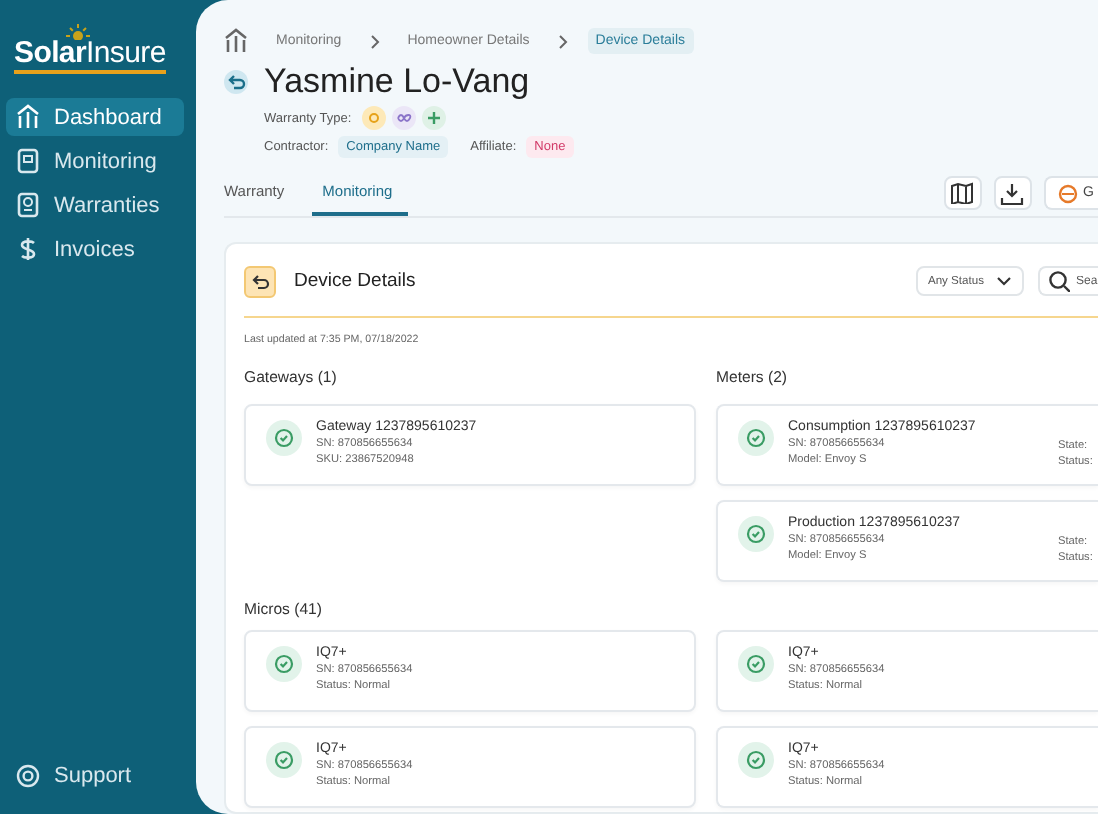 Image resolution: width=1098 pixels, height=814 pixels. I want to click on device-icon, so click(28, 161).